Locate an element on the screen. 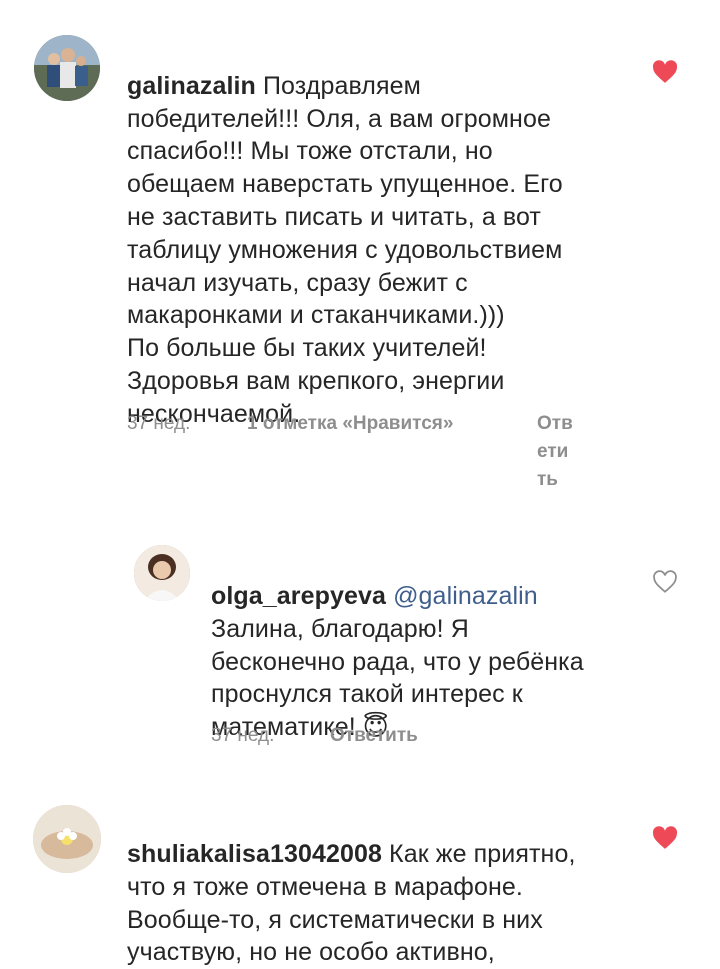 Image resolution: width=720 pixels, height=969 pixels. reply-time: 37 нед. is located at coordinates (243, 735).